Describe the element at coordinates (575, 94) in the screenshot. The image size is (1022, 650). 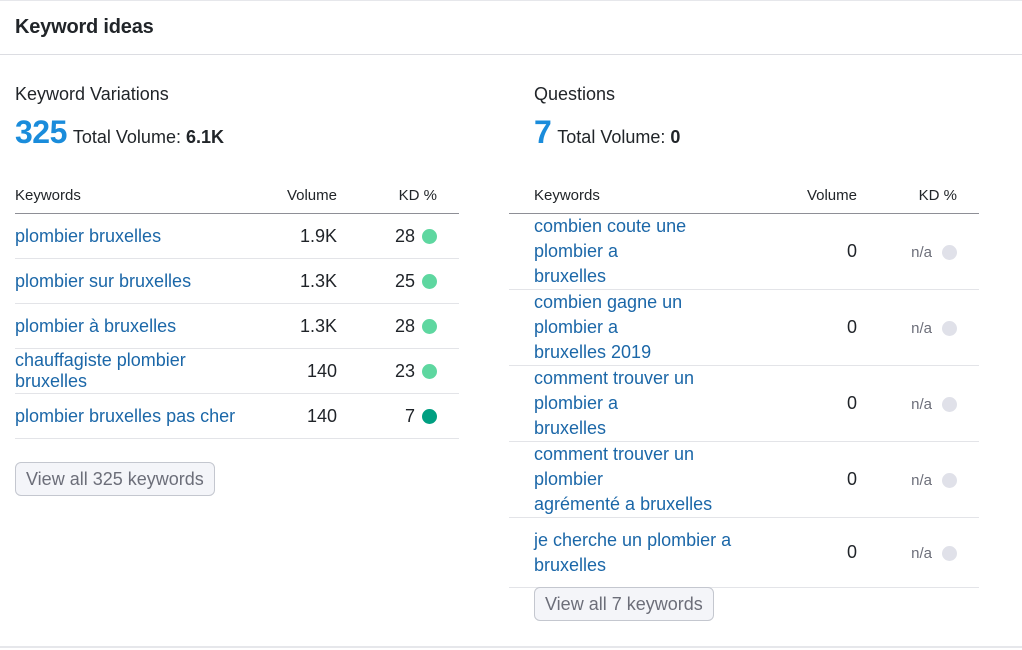
I see `questions-title: Questions` at that location.